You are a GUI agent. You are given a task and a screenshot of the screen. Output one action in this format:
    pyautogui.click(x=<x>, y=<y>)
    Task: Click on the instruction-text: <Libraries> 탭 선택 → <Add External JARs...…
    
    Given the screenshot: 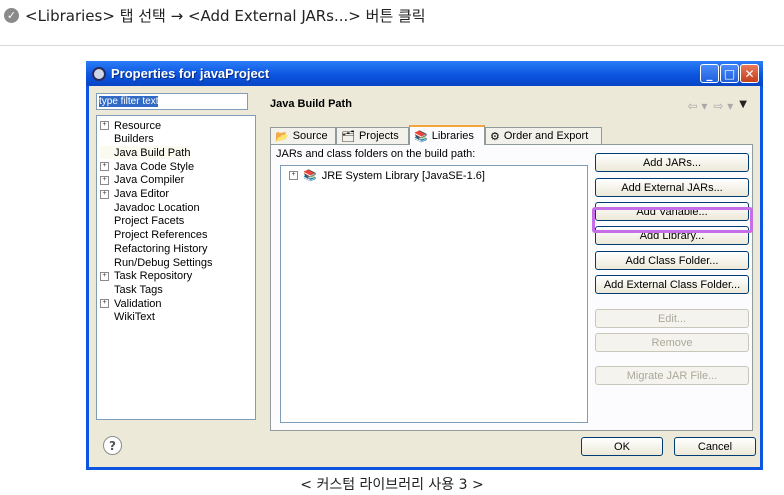 What is the action you would take?
    pyautogui.click(x=225, y=15)
    